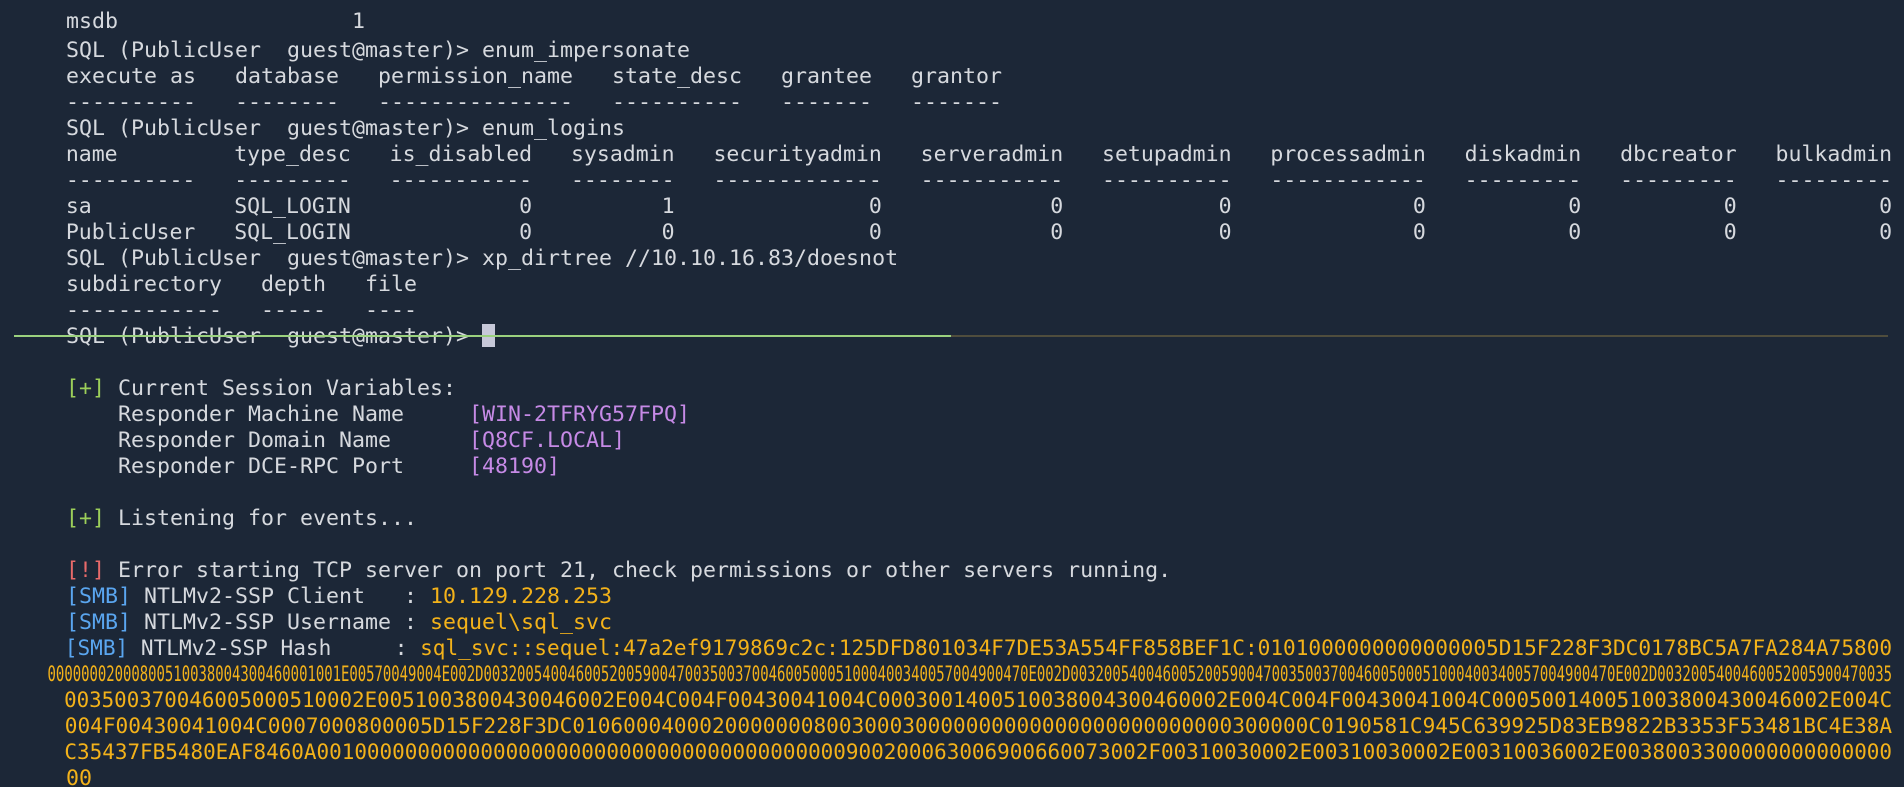  Describe the element at coordinates (79, 776) in the screenshot. I see `hash-text: 00` at that location.